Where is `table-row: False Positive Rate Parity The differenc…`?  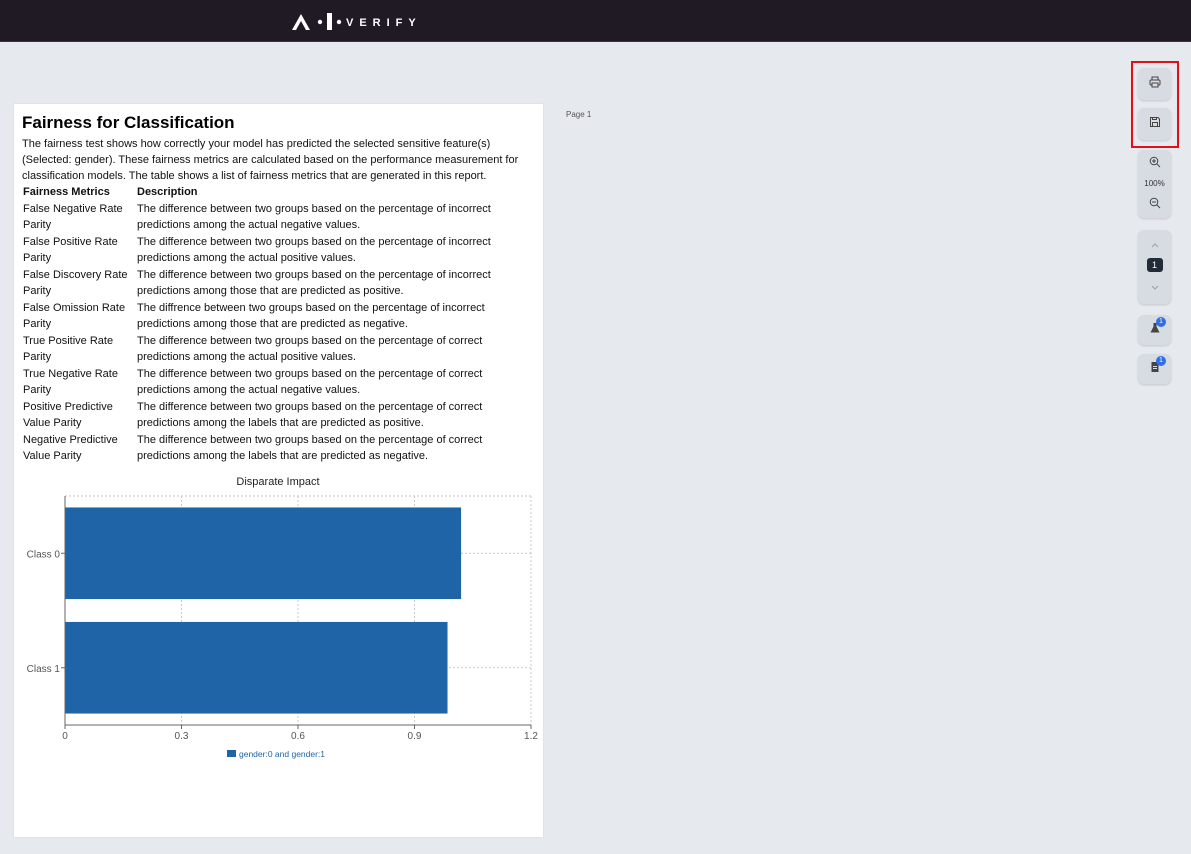
table-row: False Positive Rate Parity The differenc… is located at coordinates (269, 250).